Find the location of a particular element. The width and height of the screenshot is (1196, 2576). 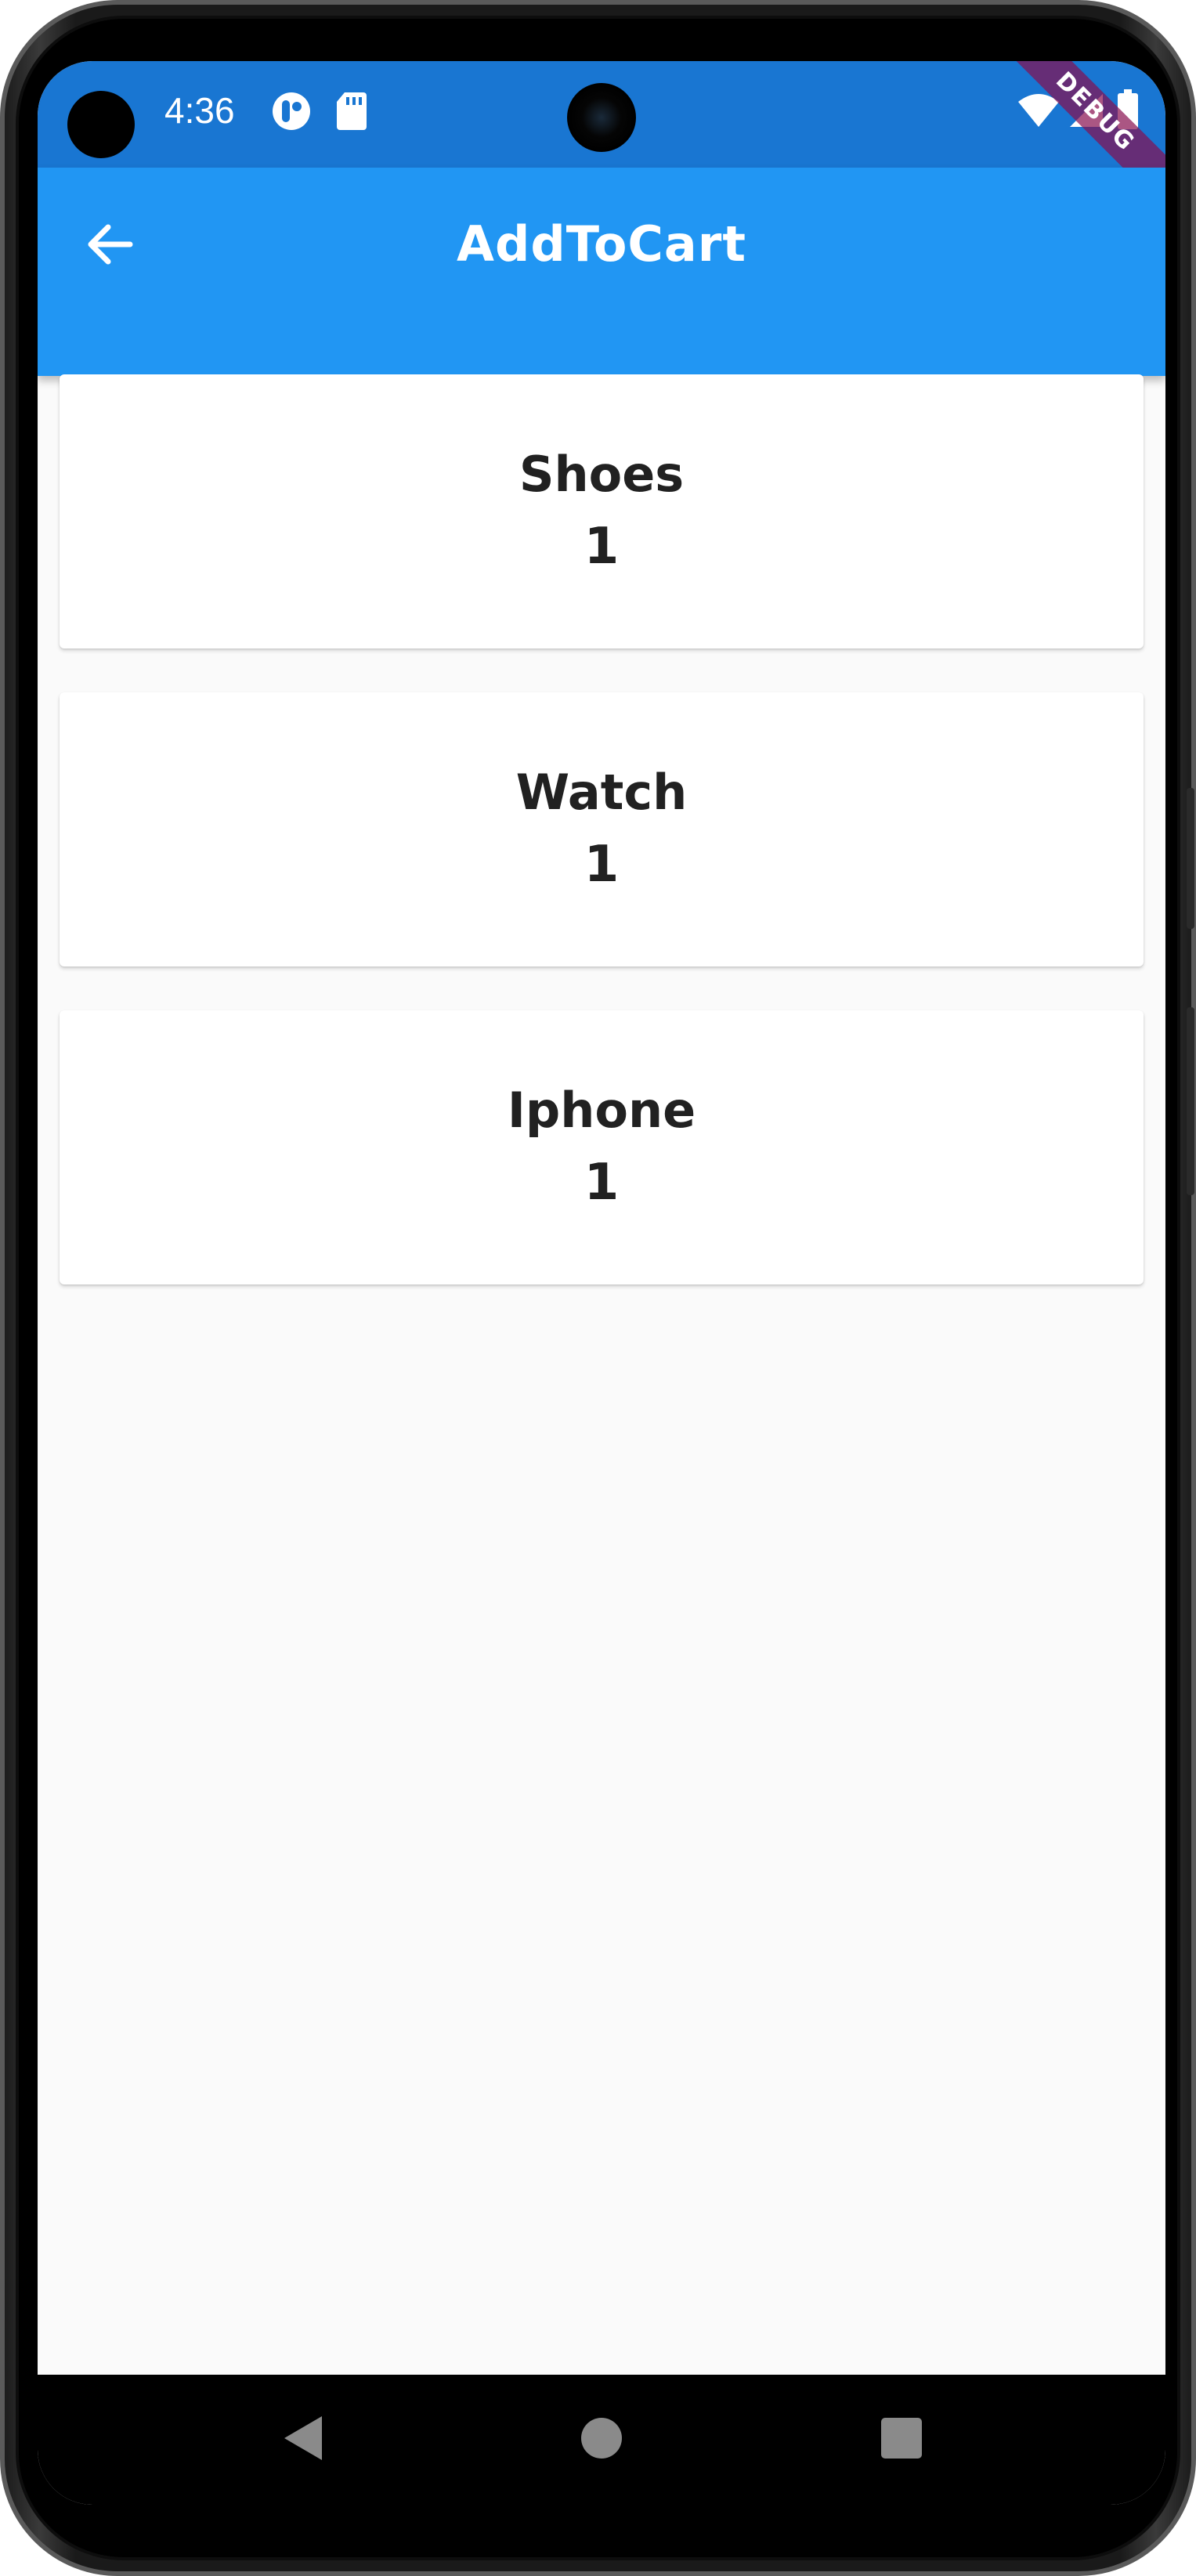

page-title: AddToCart is located at coordinates (601, 244).